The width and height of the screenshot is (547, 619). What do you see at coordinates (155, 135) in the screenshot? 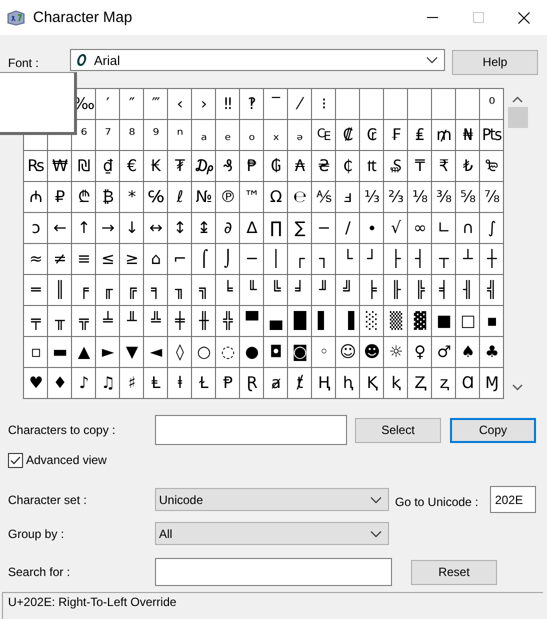
I see `character-cell: ⁹` at bounding box center [155, 135].